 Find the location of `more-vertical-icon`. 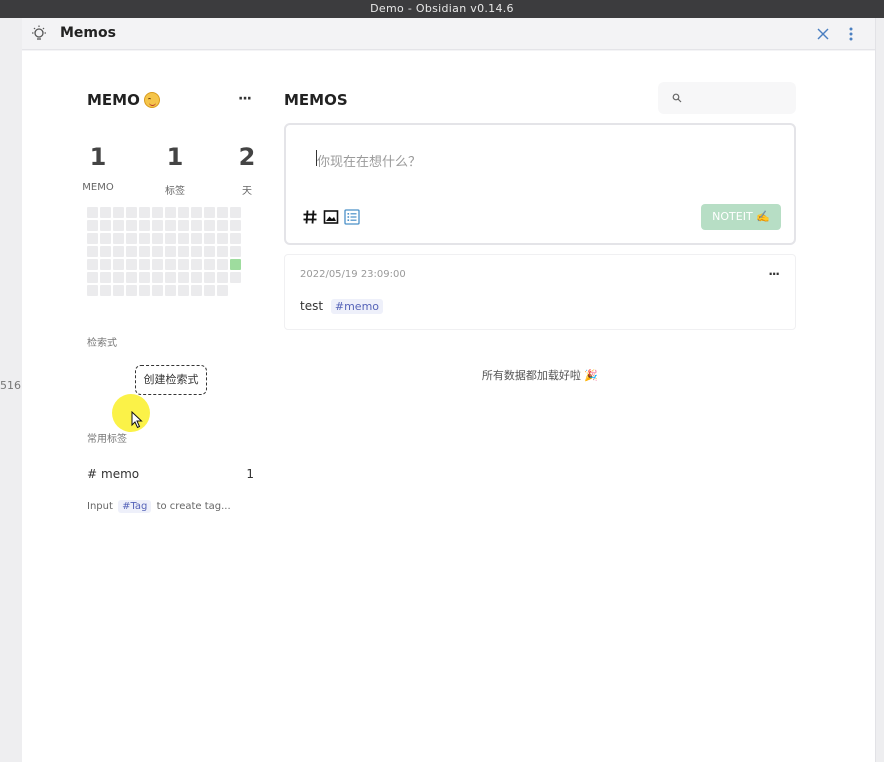

more-vertical-icon is located at coordinates (851, 34).